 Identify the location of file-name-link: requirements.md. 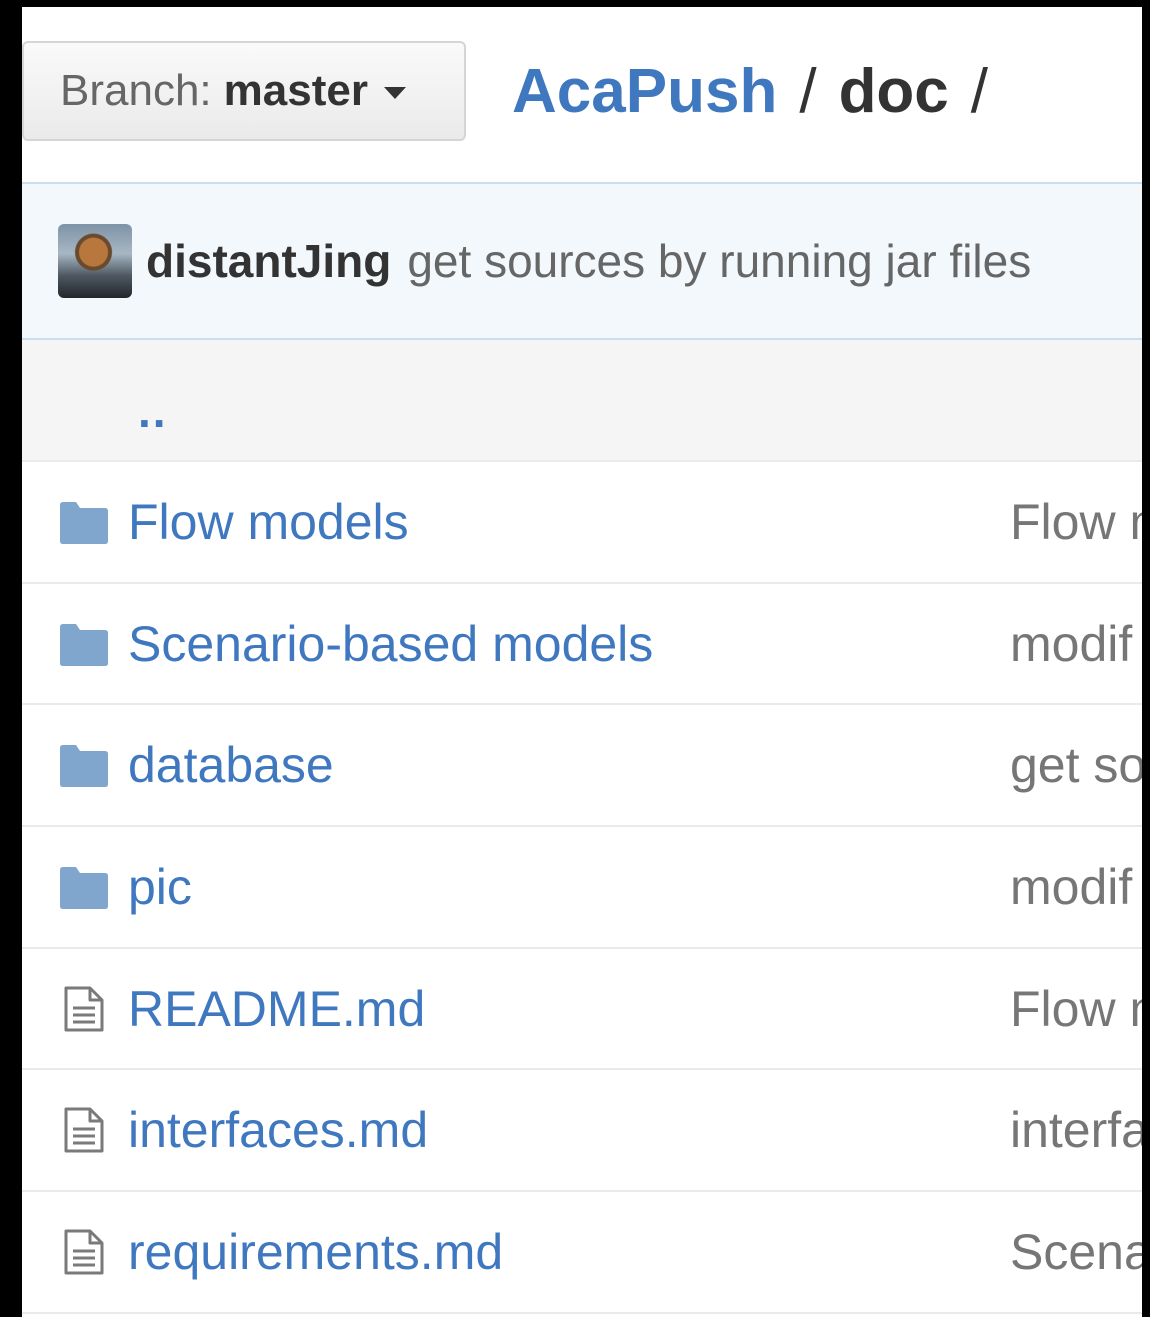
(315, 1252).